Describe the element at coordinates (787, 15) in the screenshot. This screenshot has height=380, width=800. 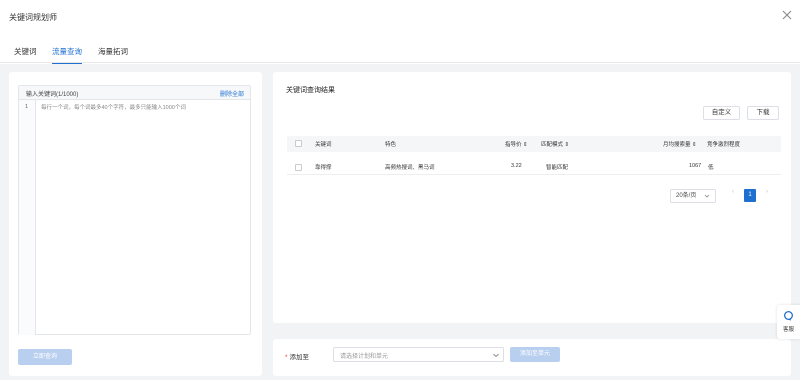
I see `close-icon` at that location.